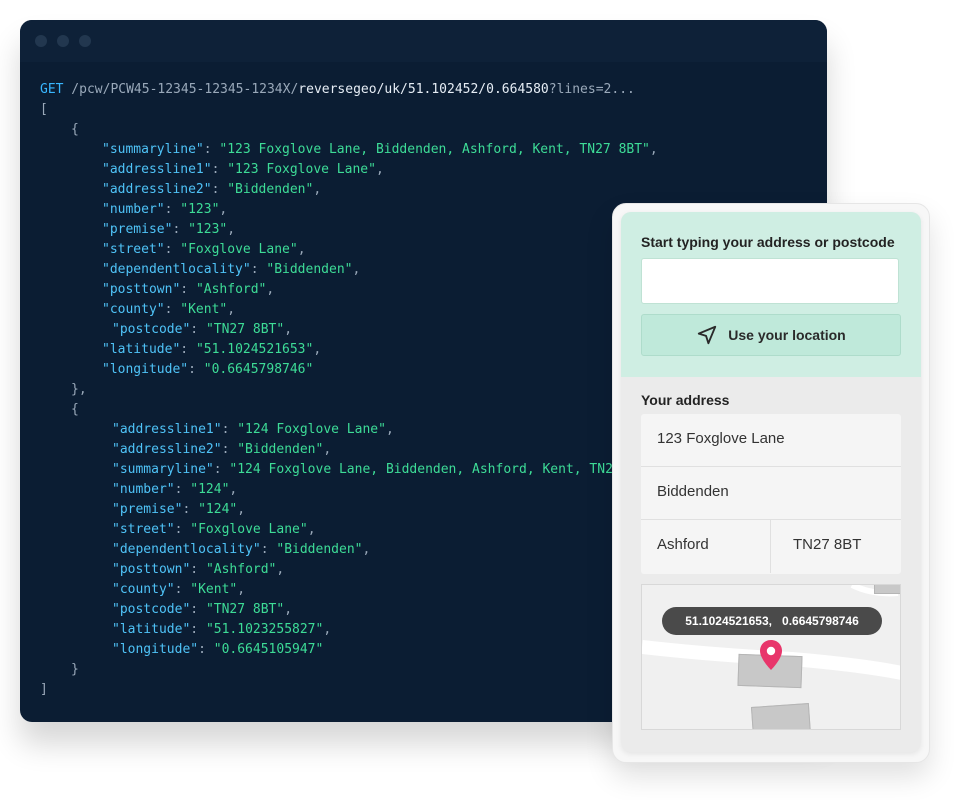 This screenshot has height=800, width=954. Describe the element at coordinates (771, 440) in the screenshot. I see `address-line1-field: 123 Foxglove Lane` at that location.